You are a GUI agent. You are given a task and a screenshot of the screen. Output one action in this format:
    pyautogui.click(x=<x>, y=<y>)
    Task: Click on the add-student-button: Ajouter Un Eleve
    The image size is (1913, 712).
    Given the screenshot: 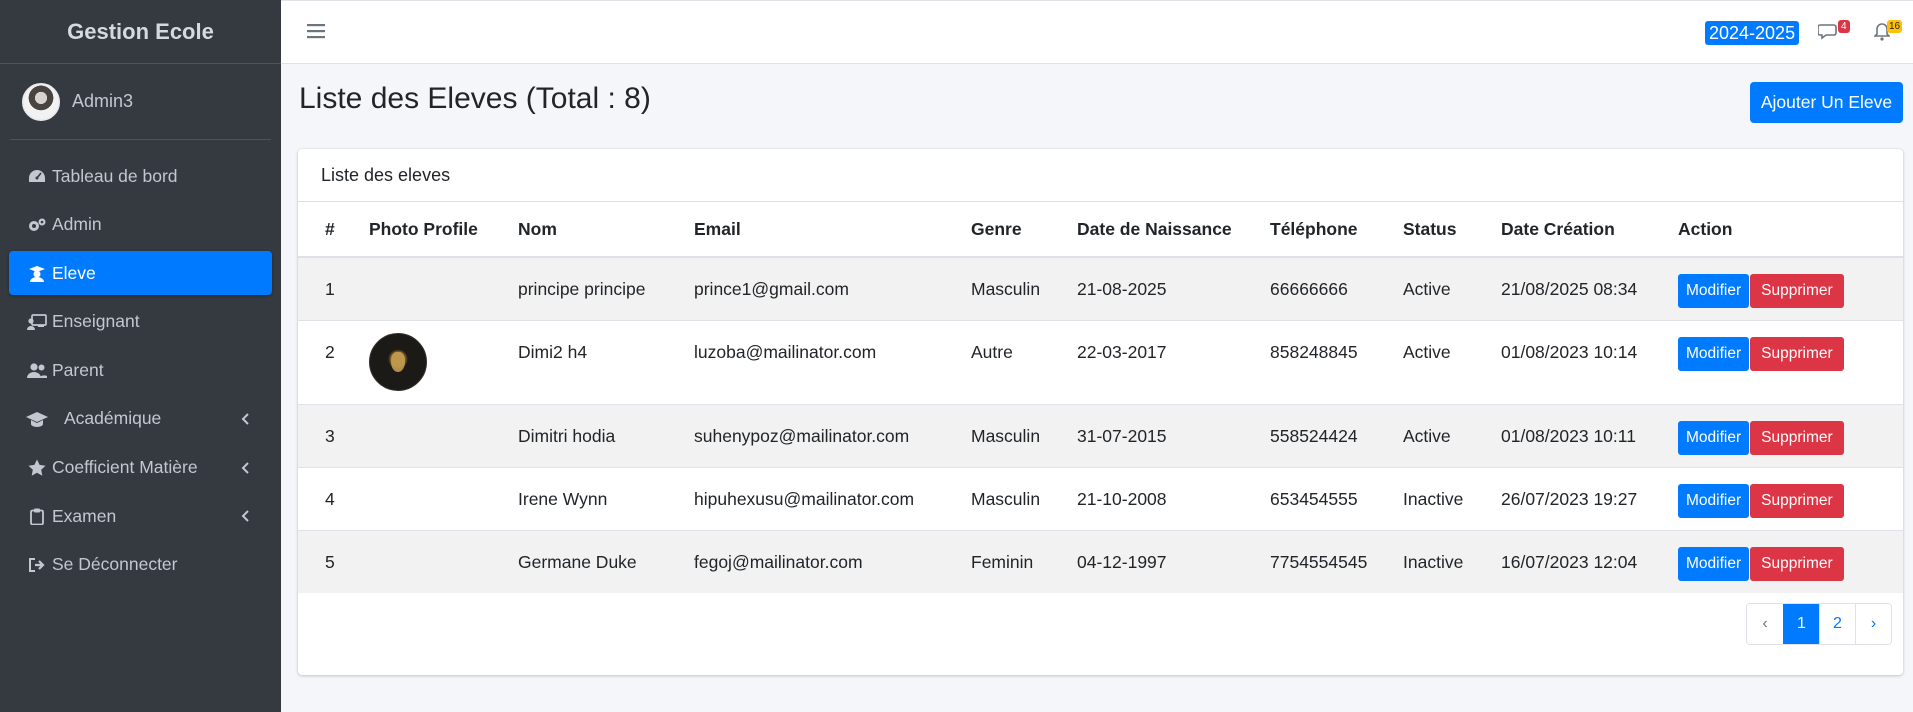 What is the action you would take?
    pyautogui.click(x=1826, y=102)
    